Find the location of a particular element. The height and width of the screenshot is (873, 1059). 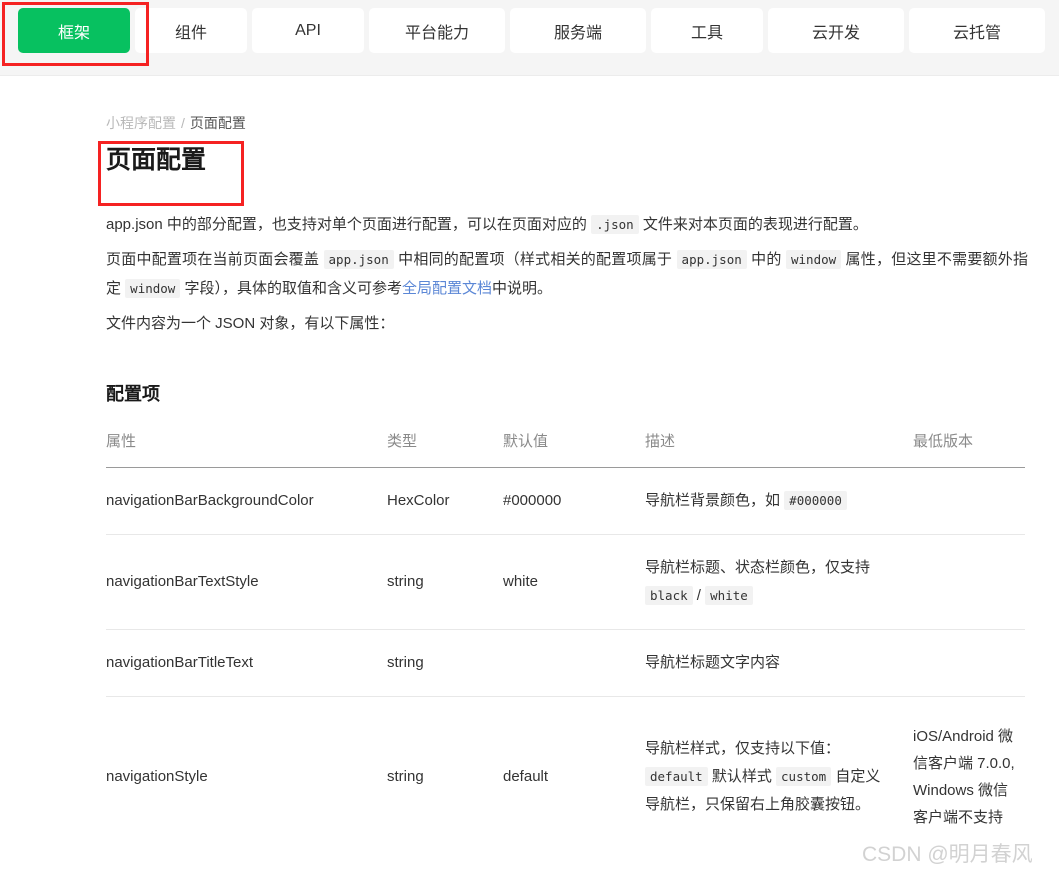

nav-tab-server: 服务端 is located at coordinates (578, 30).